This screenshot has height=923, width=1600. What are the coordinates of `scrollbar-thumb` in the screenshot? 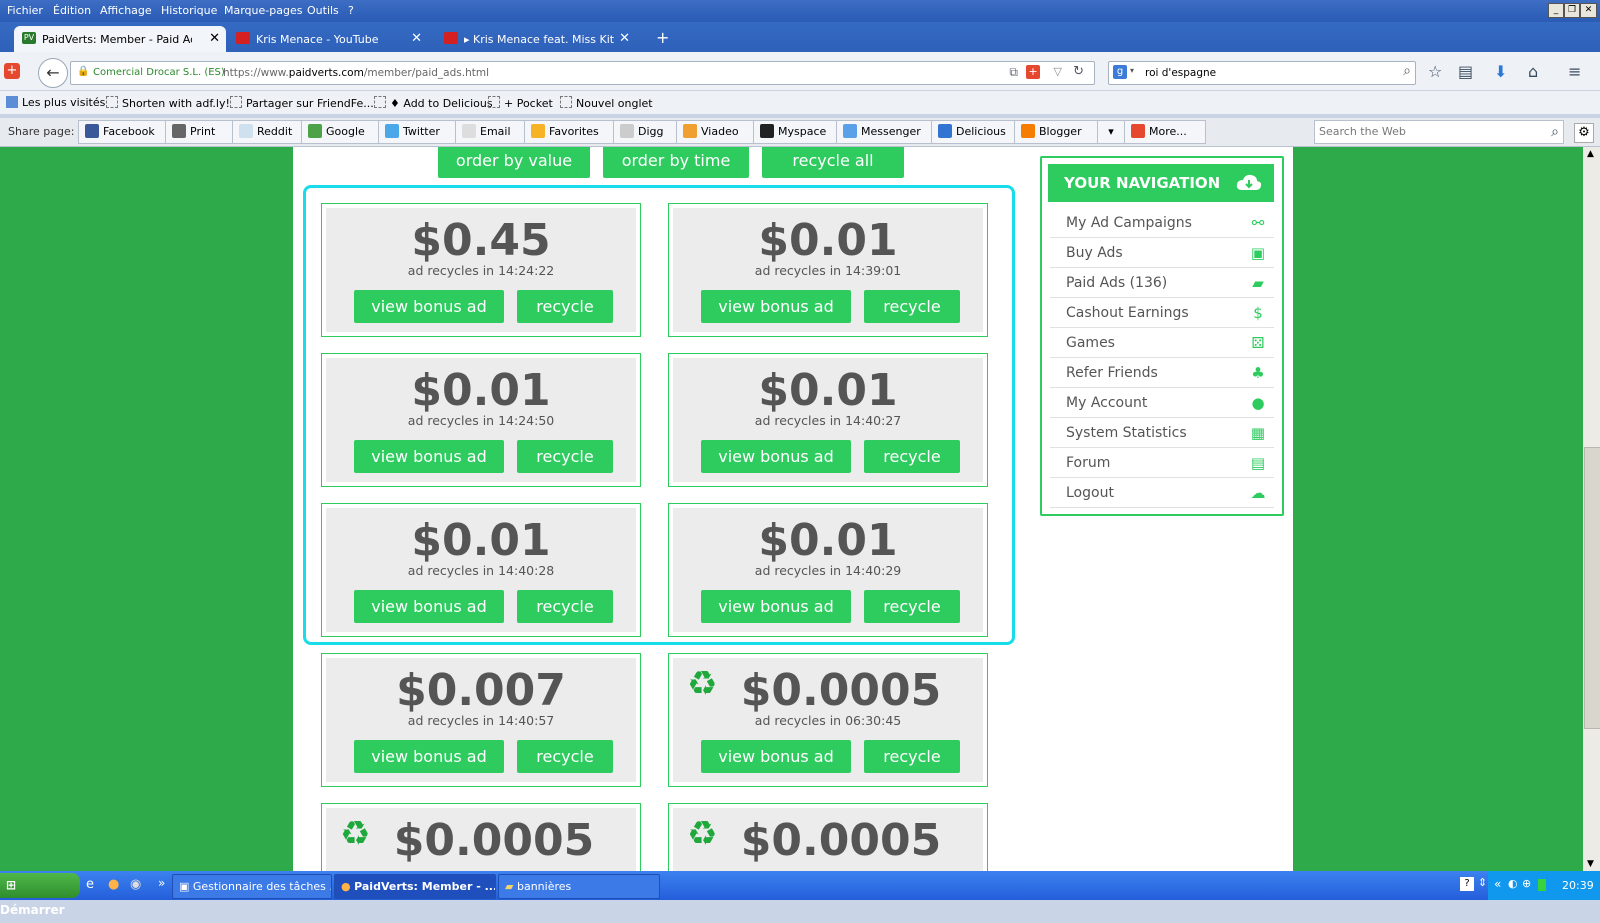 It's located at (1592, 588).